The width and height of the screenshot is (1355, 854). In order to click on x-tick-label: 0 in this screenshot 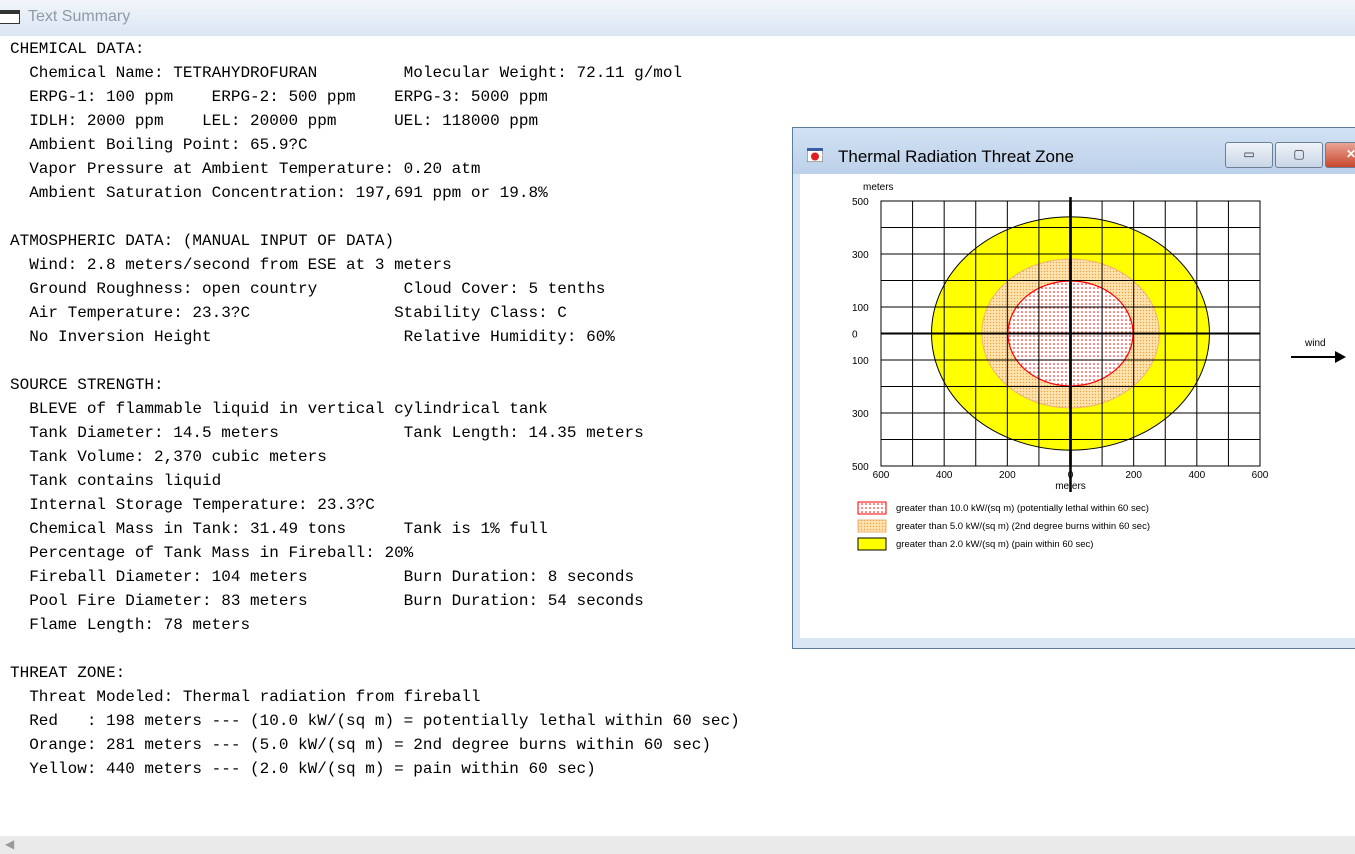, I will do `click(1071, 475)`.